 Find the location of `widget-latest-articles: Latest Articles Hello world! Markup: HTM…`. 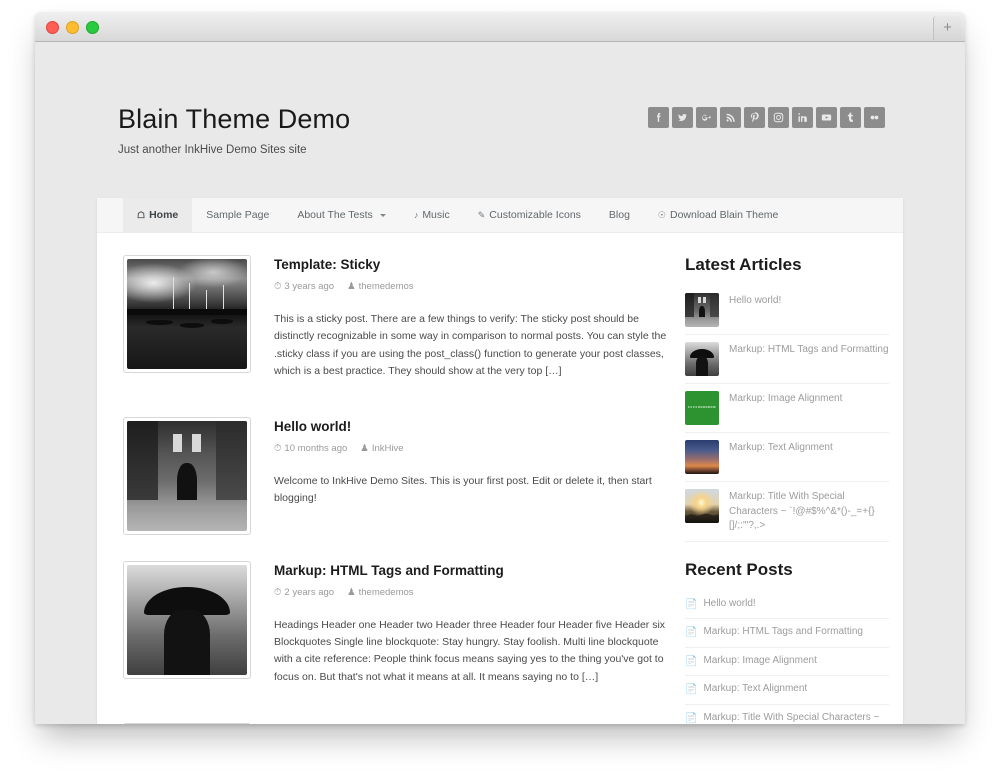

widget-latest-articles: Latest Articles Hello world! Markup: HTM… is located at coordinates (787, 398).